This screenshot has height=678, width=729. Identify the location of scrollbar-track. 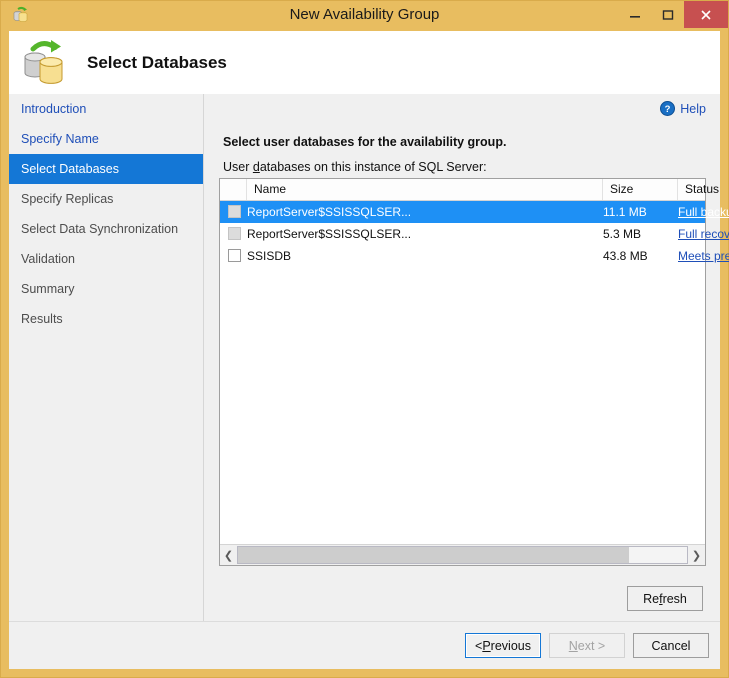
(462, 555).